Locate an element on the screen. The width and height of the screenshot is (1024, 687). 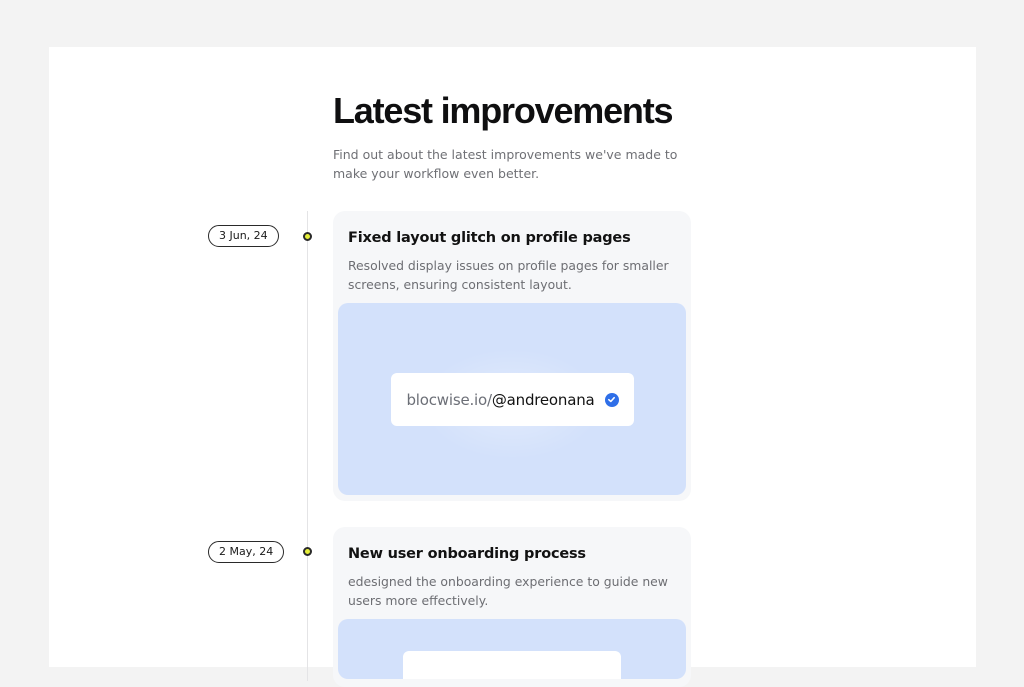
profile-url: blocwise.io/@andreonana is located at coordinates (500, 400).